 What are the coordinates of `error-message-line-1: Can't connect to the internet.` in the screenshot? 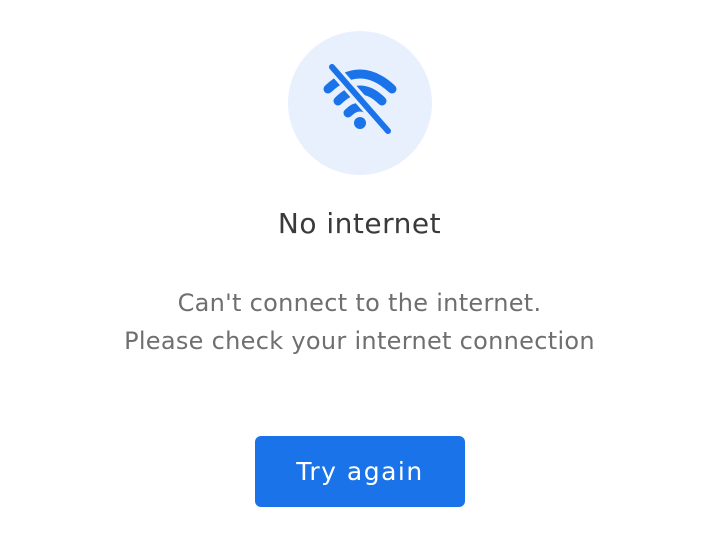 It's located at (359, 303).